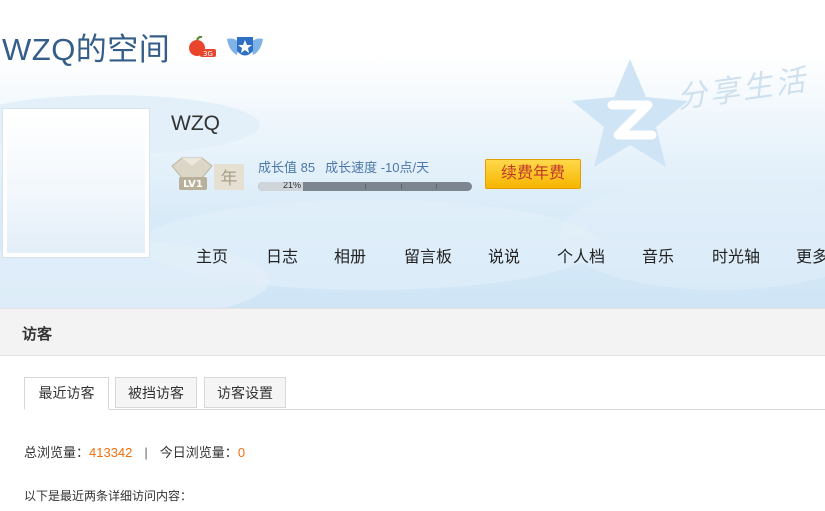 This screenshot has width=825, height=511. What do you see at coordinates (229, 179) in the screenshot?
I see `level-year-label: 年` at bounding box center [229, 179].